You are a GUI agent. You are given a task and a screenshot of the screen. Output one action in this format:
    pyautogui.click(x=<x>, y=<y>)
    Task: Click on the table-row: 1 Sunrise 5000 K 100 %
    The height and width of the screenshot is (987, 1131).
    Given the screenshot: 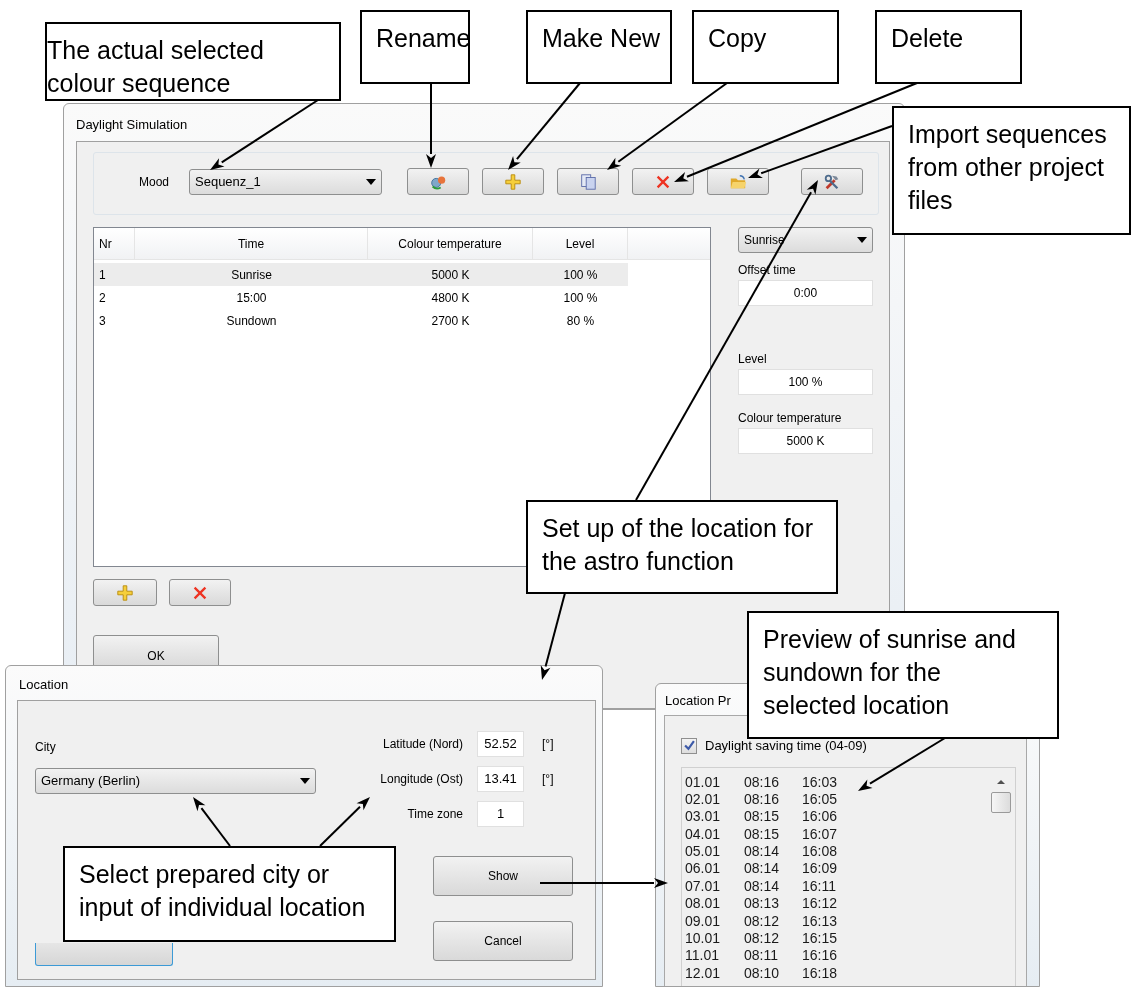 What is the action you would take?
    pyautogui.click(x=361, y=274)
    